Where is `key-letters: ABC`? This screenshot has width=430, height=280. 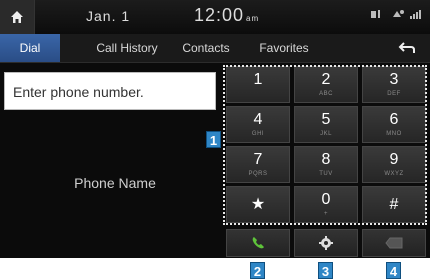
key-letters: ABC is located at coordinates (326, 94).